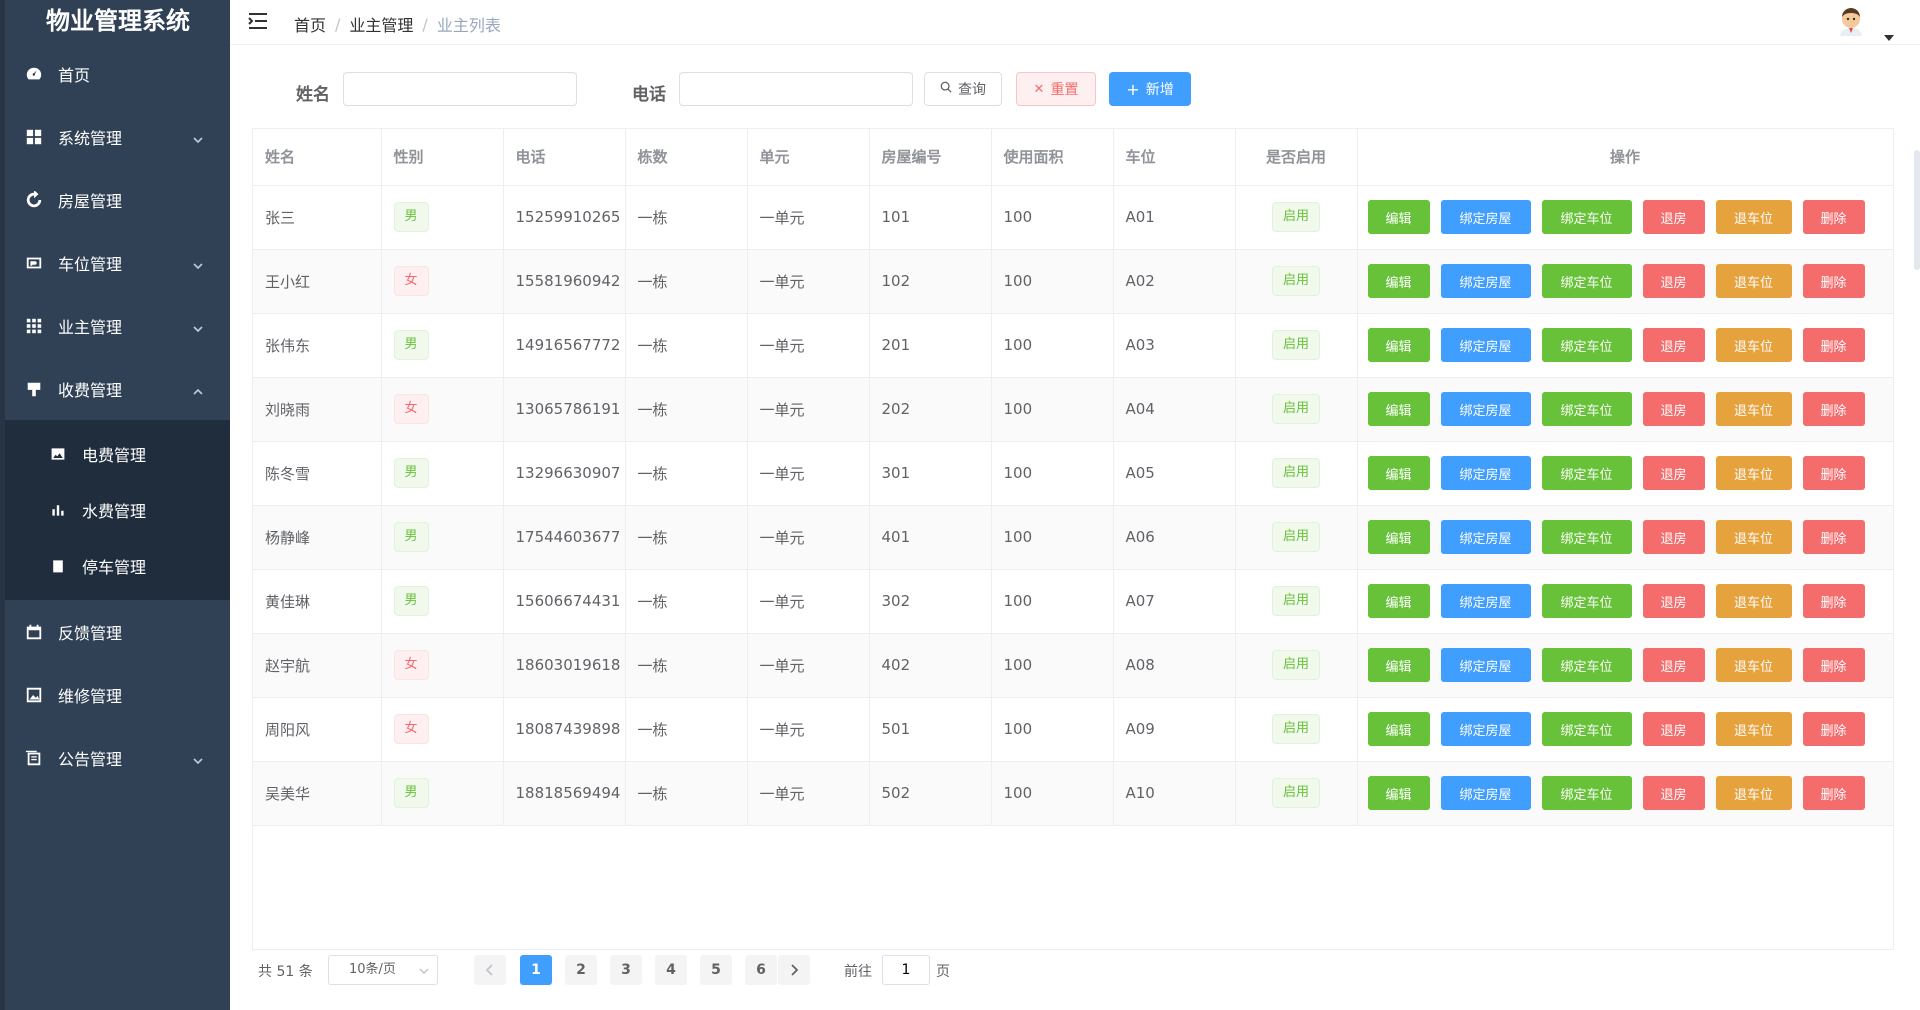  Describe the element at coordinates (115, 757) in the screenshot. I see `sidebar-item-notice: 公告管理` at that location.